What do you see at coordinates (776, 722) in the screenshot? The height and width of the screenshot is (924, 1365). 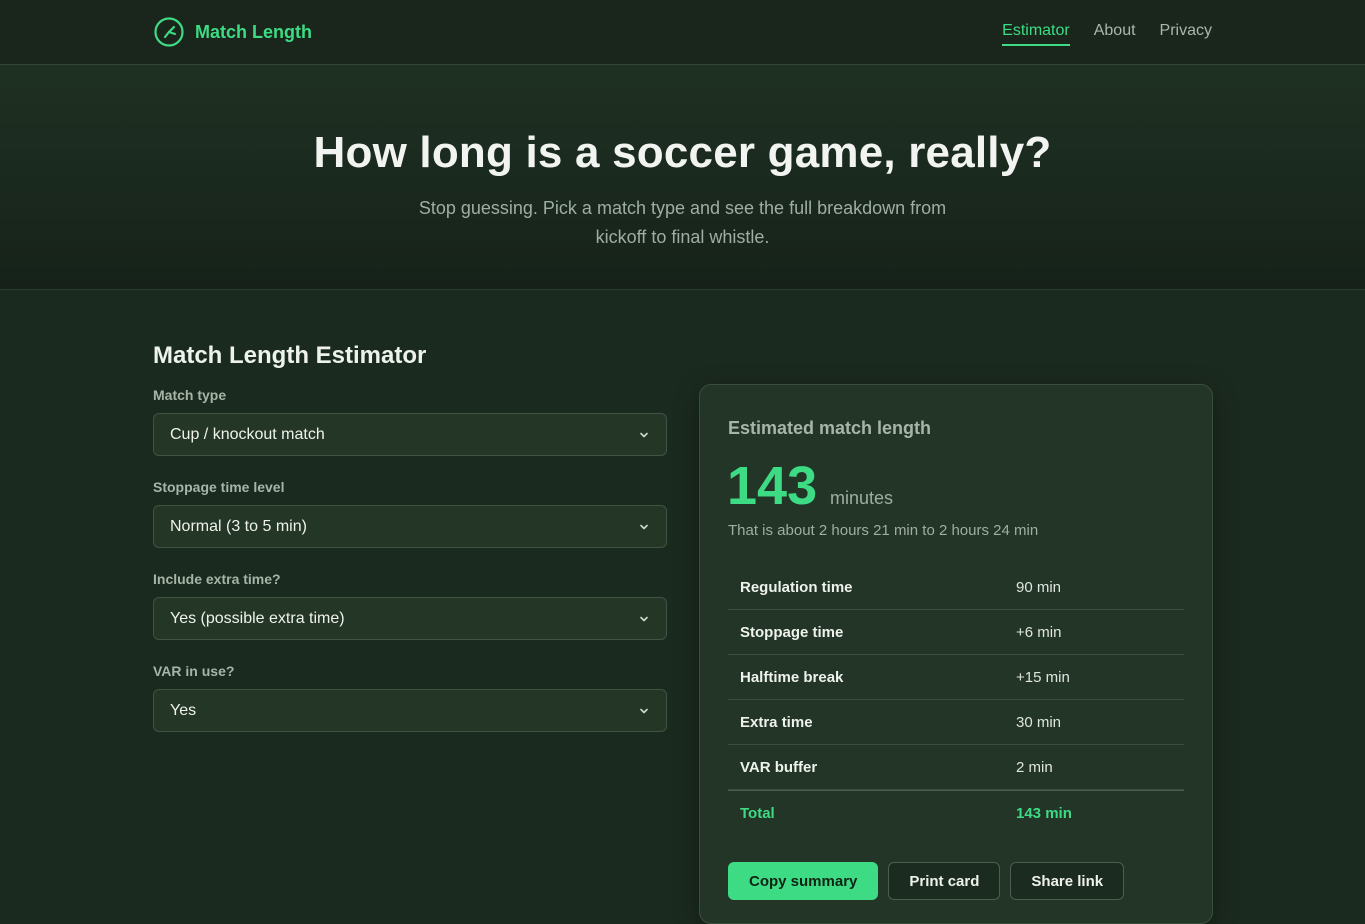 I see `row-label: Extra time` at bounding box center [776, 722].